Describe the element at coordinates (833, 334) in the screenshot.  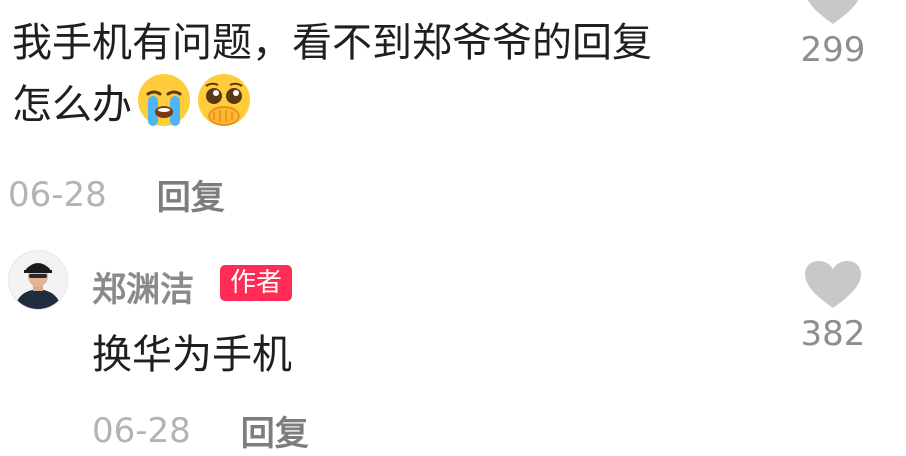
I see `like-count: 382` at that location.